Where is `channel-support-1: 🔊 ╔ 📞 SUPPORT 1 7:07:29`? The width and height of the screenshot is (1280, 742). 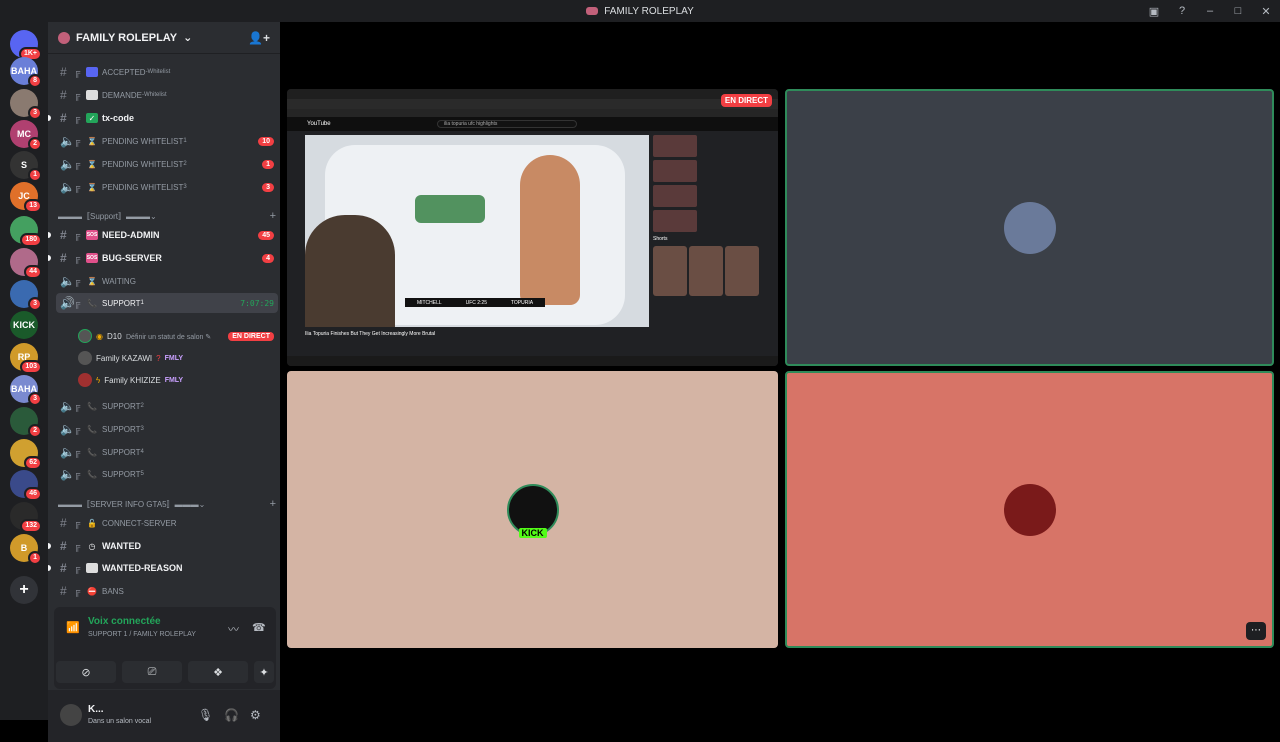 channel-support-1: 🔊 ╔ 📞 SUPPORT 1 7:07:29 is located at coordinates (167, 303).